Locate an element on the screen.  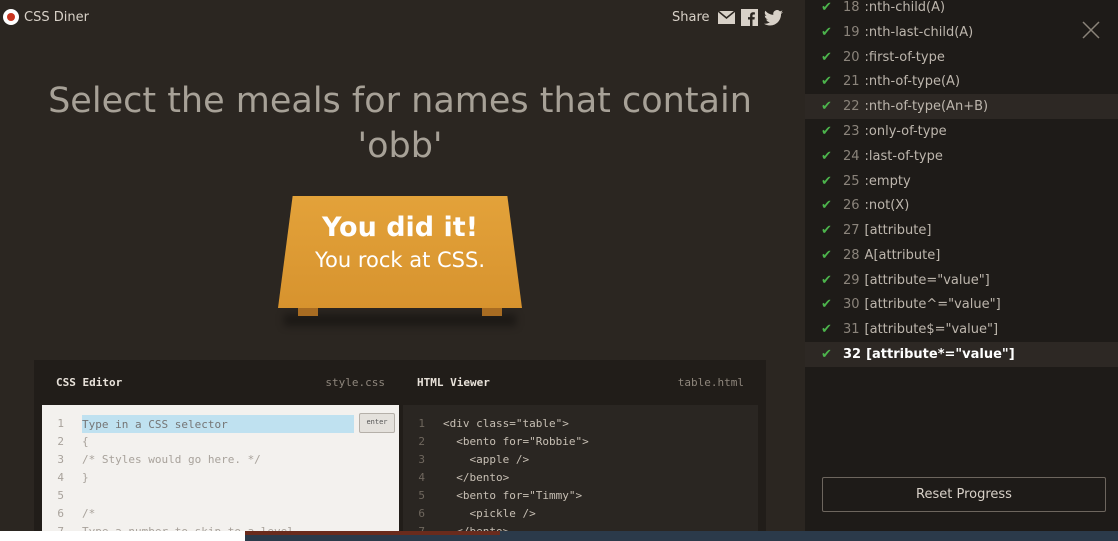
level-name: :first-of-type is located at coordinates (904, 57).